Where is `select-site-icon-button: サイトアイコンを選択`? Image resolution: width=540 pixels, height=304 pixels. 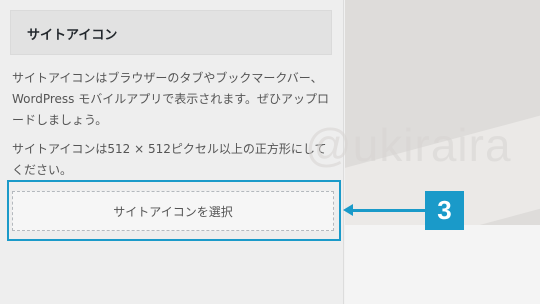 select-site-icon-button: サイトアイコンを選択 is located at coordinates (173, 211).